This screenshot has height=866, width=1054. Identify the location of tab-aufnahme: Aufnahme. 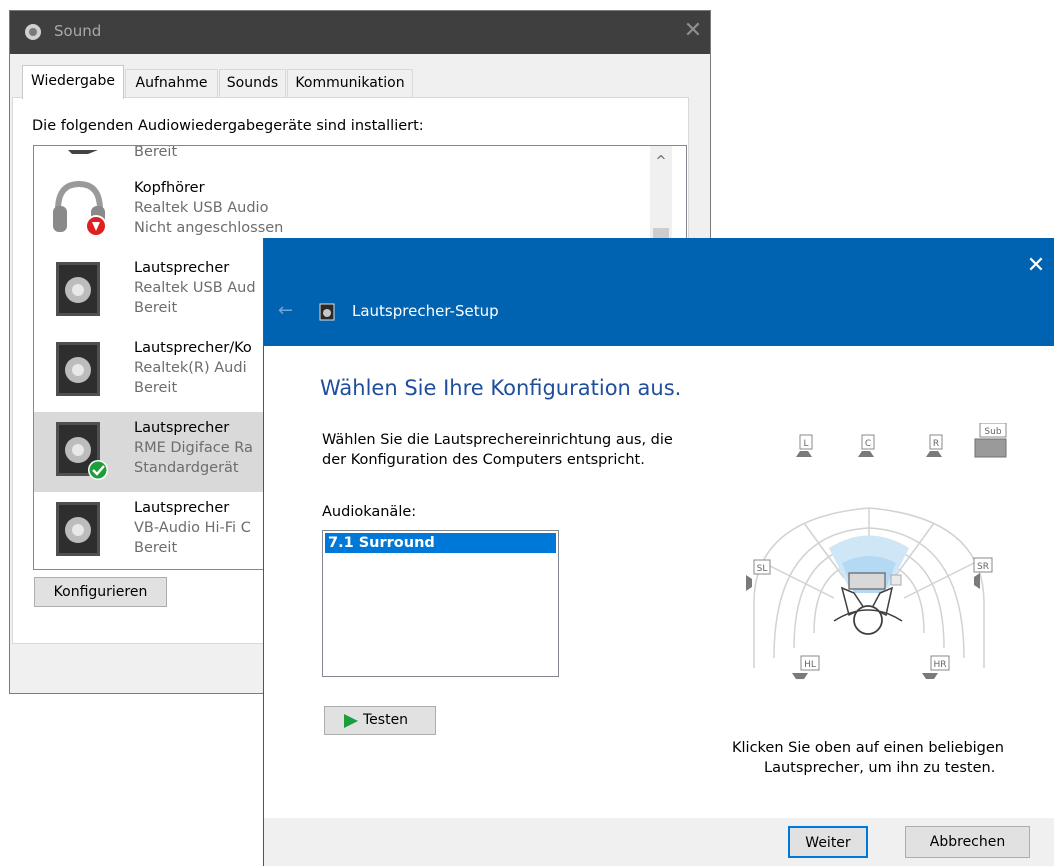
(171, 83).